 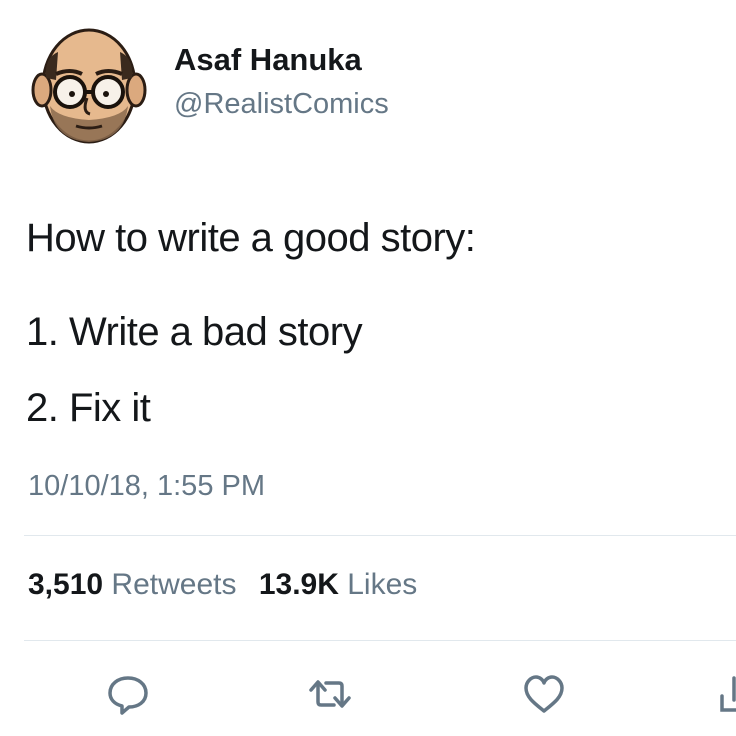 I want to click on tweet-text-line: How to write a good story:, so click(x=251, y=238).